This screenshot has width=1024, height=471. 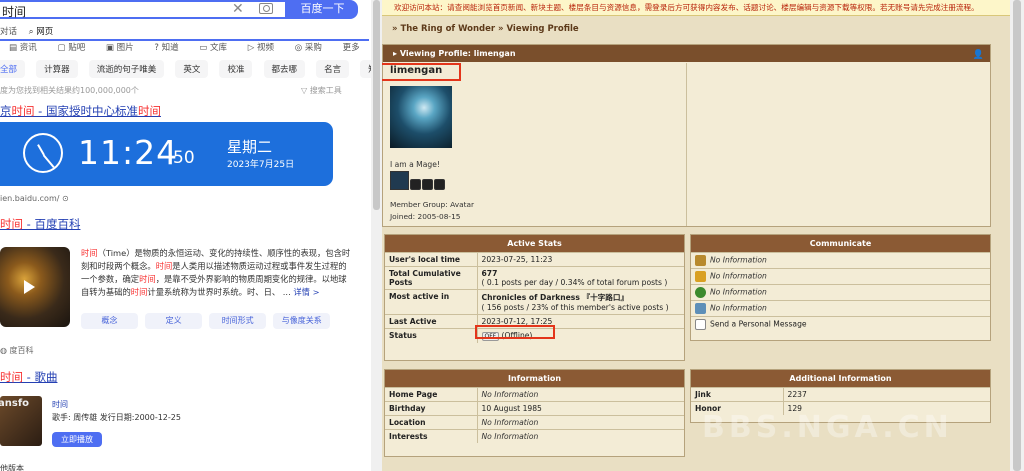 What do you see at coordinates (425, 216) in the screenshot?
I see `joined-date: Joined: 2005-08-15` at bounding box center [425, 216].